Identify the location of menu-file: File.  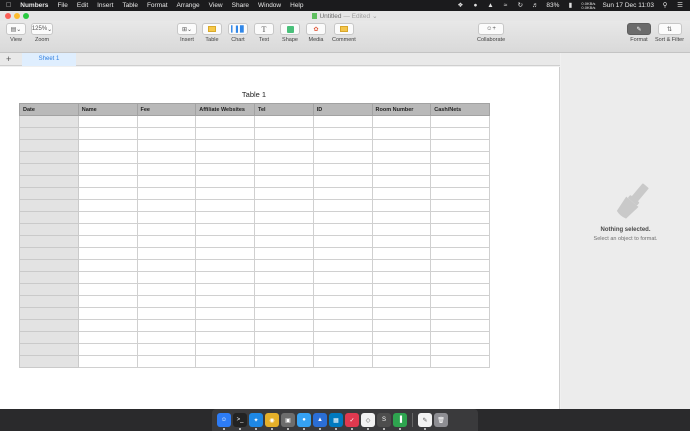
(62, 5).